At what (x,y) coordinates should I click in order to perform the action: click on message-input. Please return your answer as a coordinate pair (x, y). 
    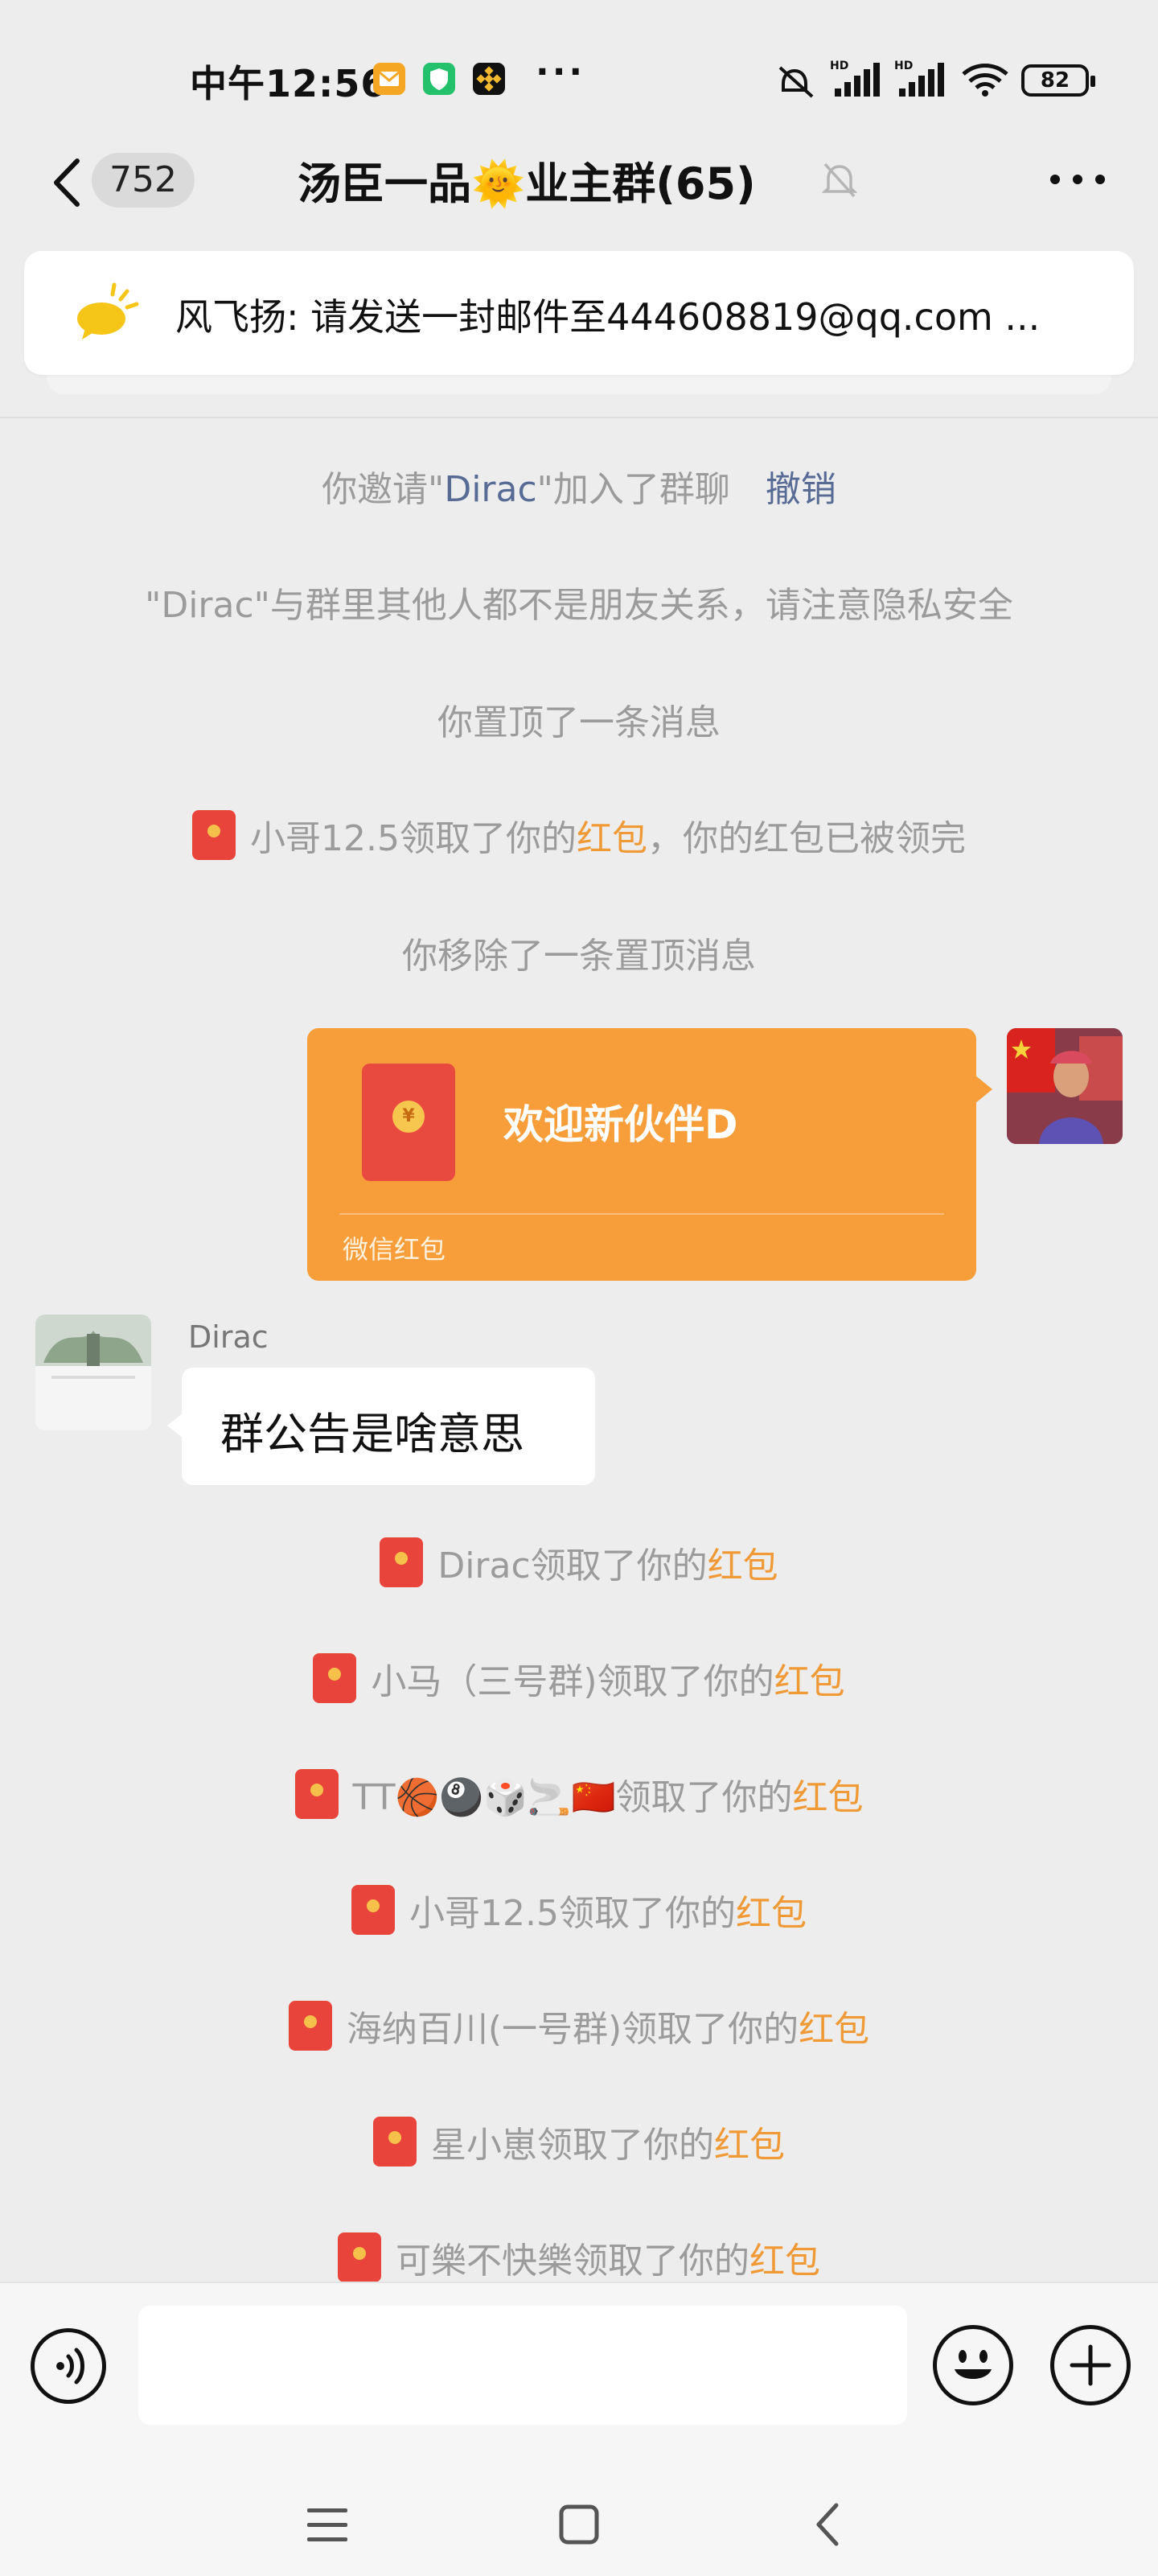
    Looking at the image, I should click on (522, 2365).